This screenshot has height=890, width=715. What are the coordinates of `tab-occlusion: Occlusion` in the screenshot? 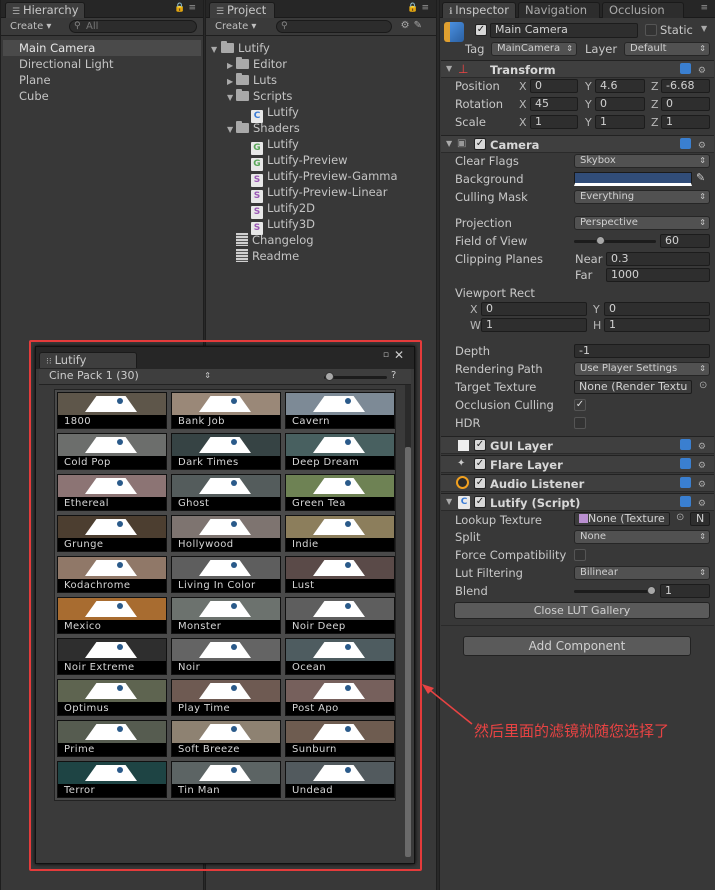 It's located at (643, 10).